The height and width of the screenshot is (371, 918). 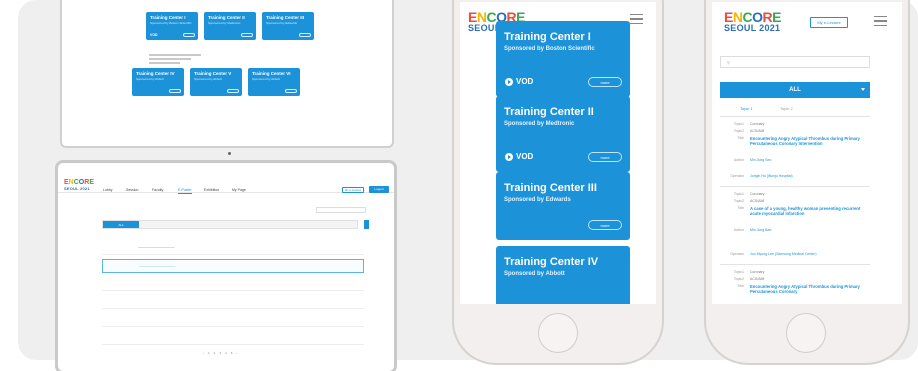 I want to click on topic-tabs: ALL, so click(x=230, y=224).